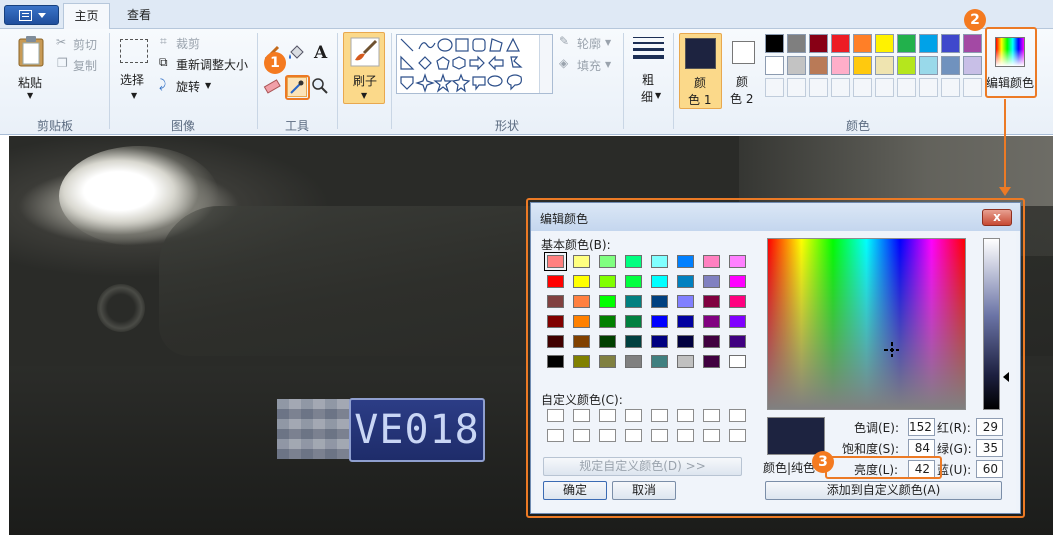  I want to click on tab-home: 主页, so click(86, 16).